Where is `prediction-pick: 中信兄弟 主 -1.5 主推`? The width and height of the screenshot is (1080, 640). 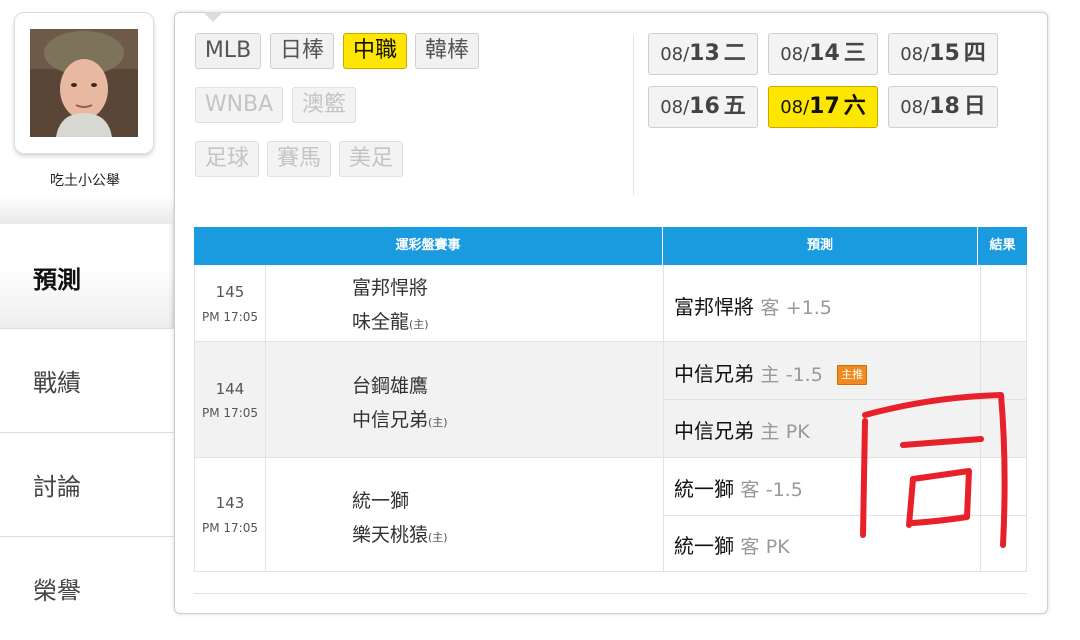 prediction-pick: 中信兄弟 主 -1.5 主推 is located at coordinates (771, 372).